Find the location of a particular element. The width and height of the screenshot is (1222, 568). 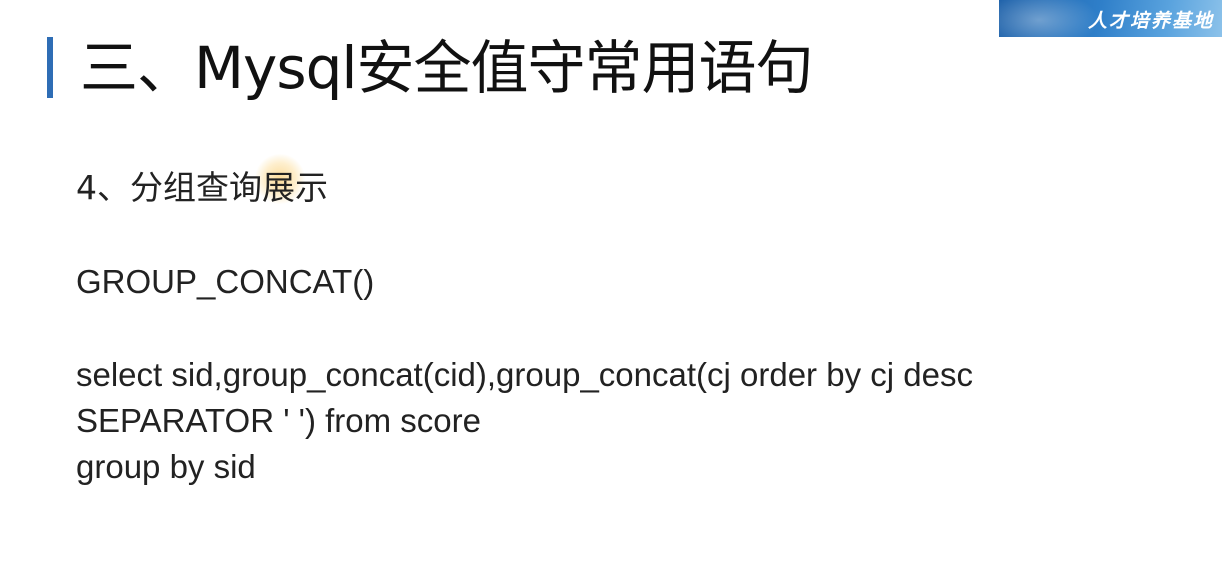

function-name: GROUP_CONCAT() is located at coordinates (225, 281).